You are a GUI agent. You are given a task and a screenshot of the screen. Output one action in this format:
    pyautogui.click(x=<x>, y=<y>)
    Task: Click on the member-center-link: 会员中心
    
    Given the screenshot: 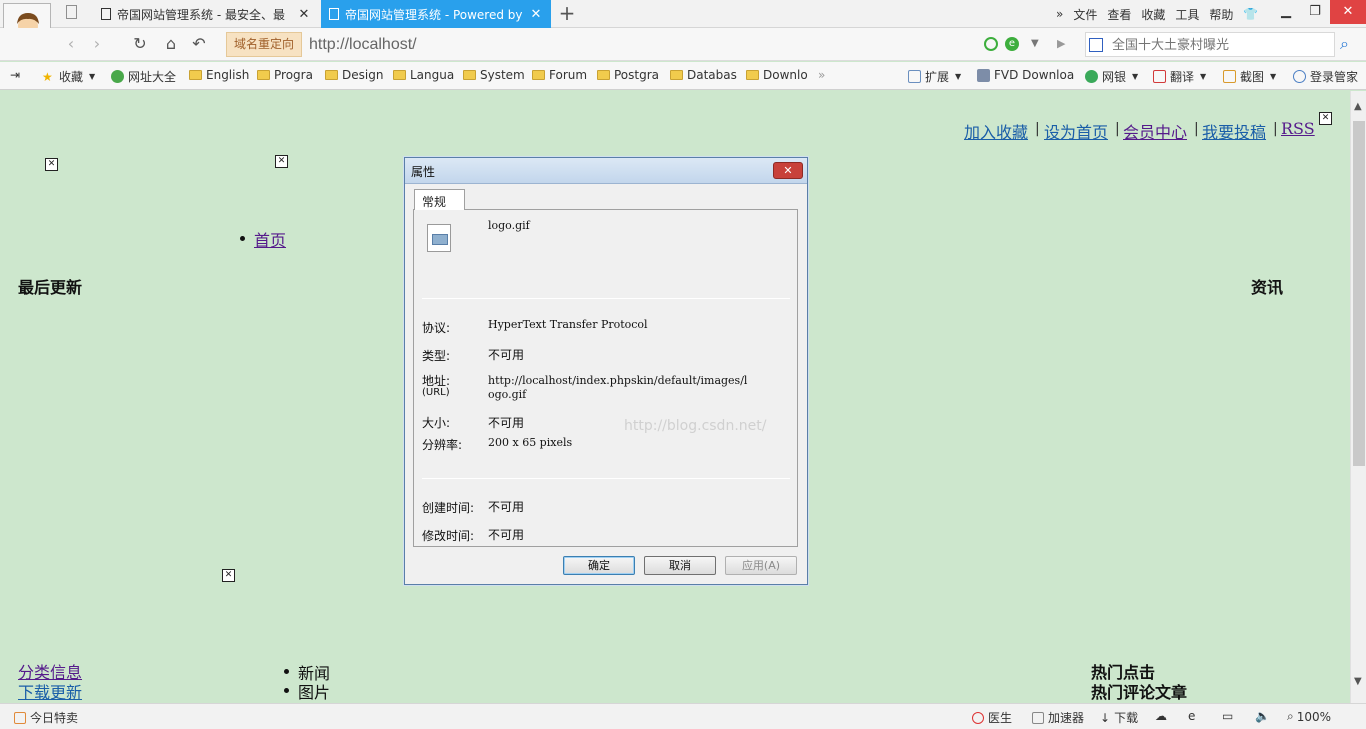 What is the action you would take?
    pyautogui.click(x=1155, y=131)
    